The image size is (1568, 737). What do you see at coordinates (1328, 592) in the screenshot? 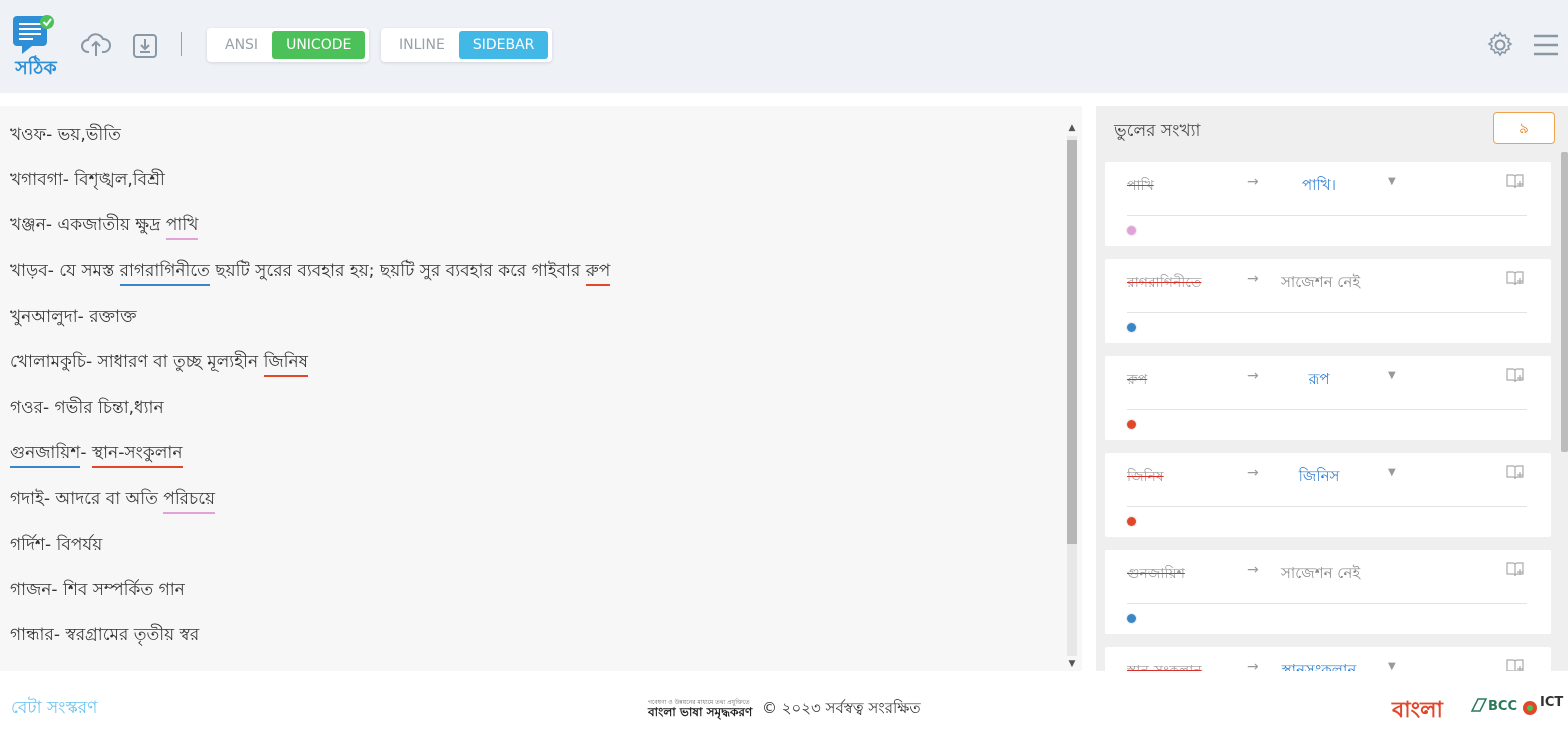
I see `error-card: গুনজায়িশ → সাজেশন নেই` at bounding box center [1328, 592].